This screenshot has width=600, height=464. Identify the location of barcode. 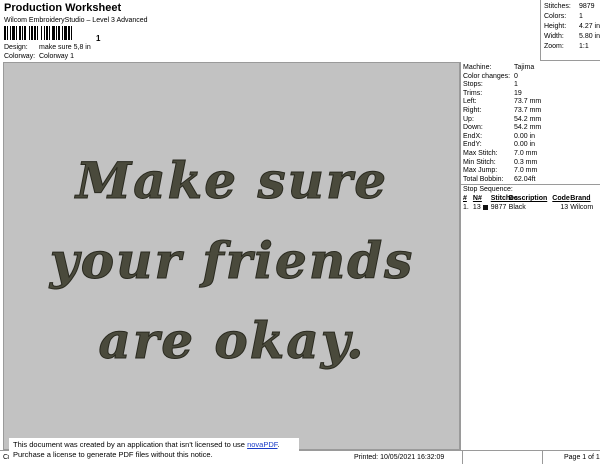
(38, 33).